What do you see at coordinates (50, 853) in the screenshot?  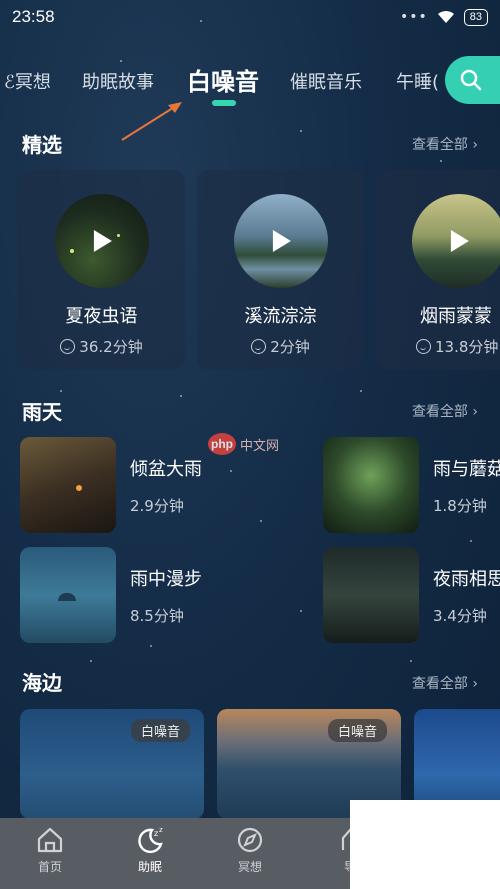 I see `nav-home: 首页` at bounding box center [50, 853].